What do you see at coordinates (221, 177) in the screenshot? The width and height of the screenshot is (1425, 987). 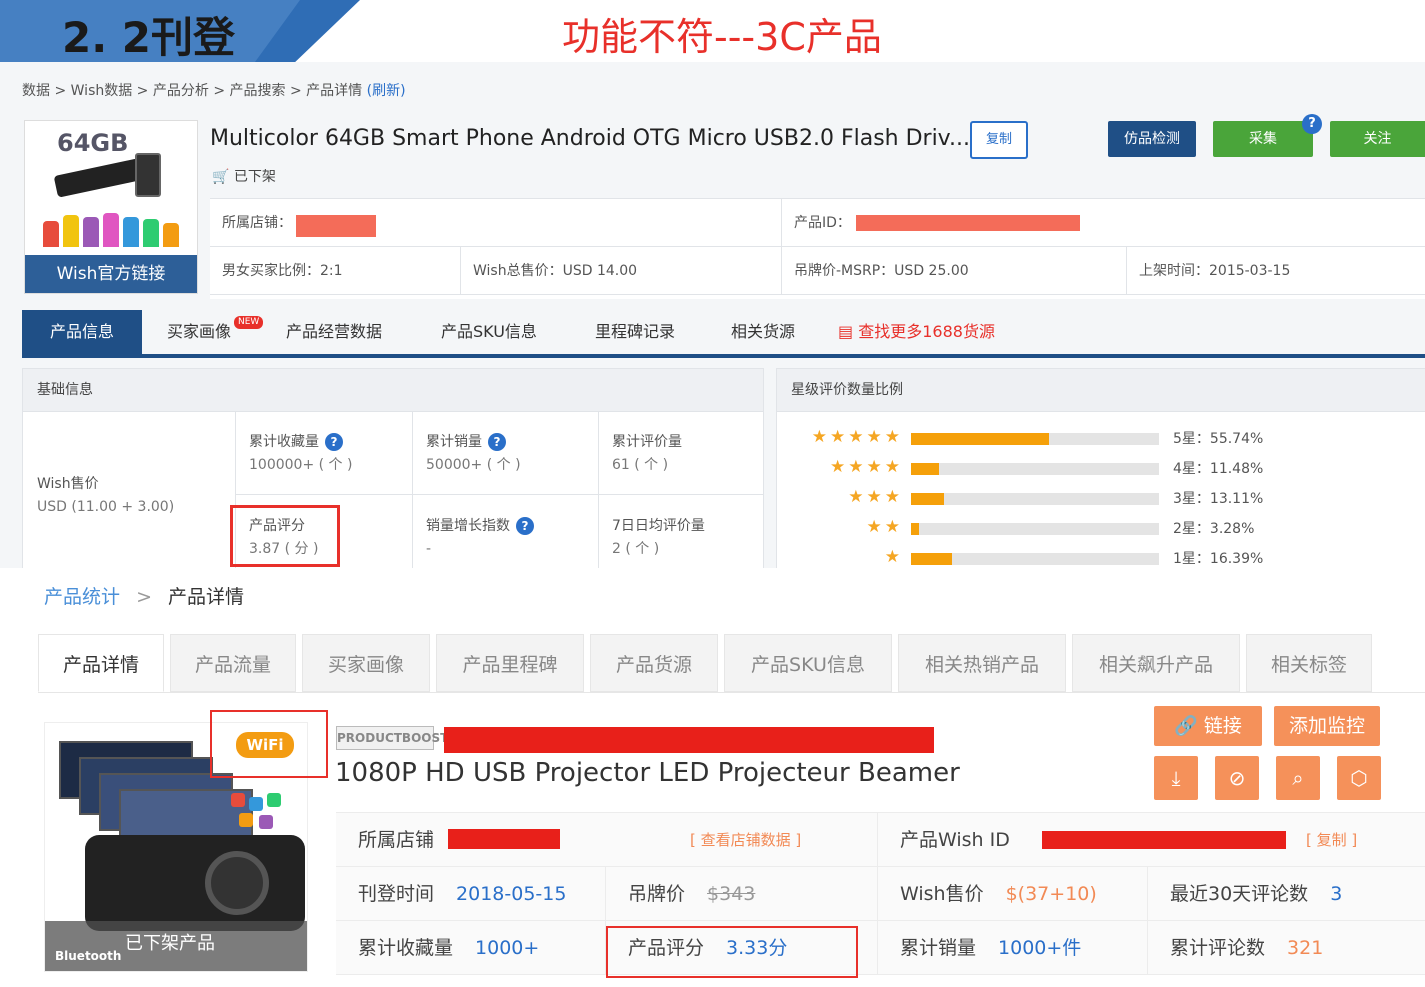 I see `cart-icon: 🛒` at bounding box center [221, 177].